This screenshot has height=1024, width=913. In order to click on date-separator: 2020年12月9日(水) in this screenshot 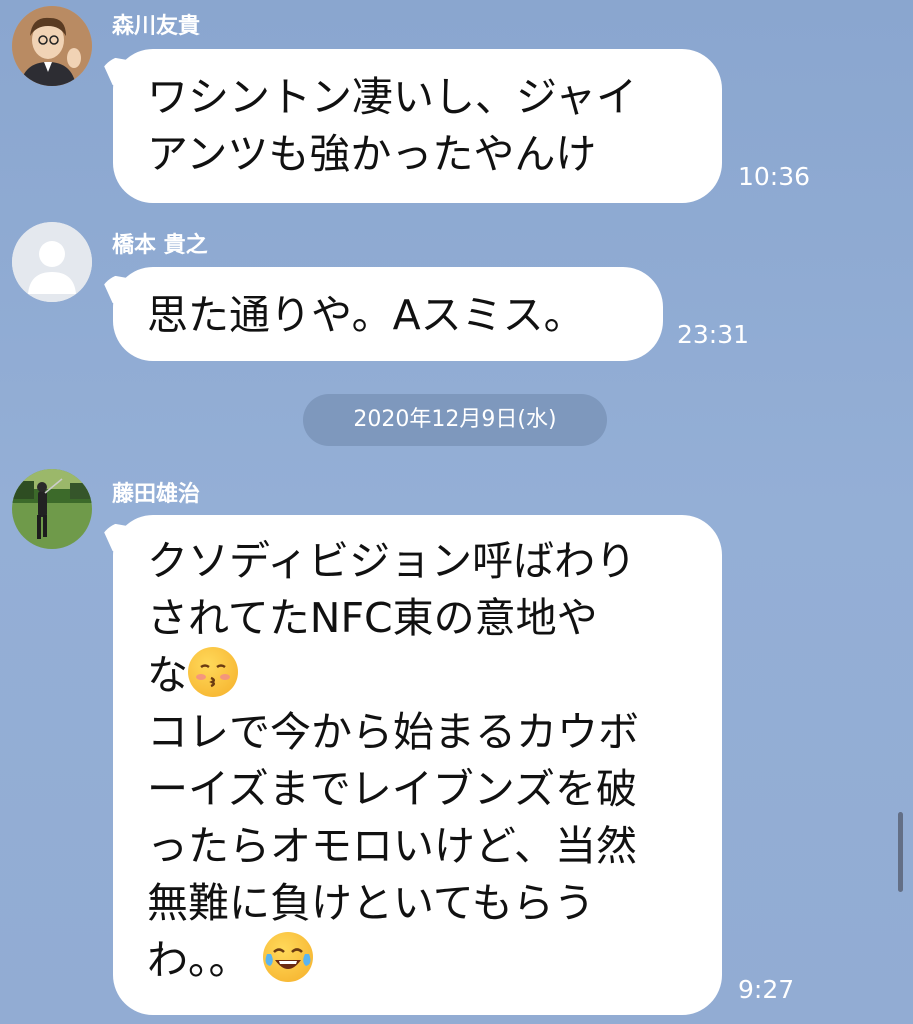, I will do `click(455, 420)`.